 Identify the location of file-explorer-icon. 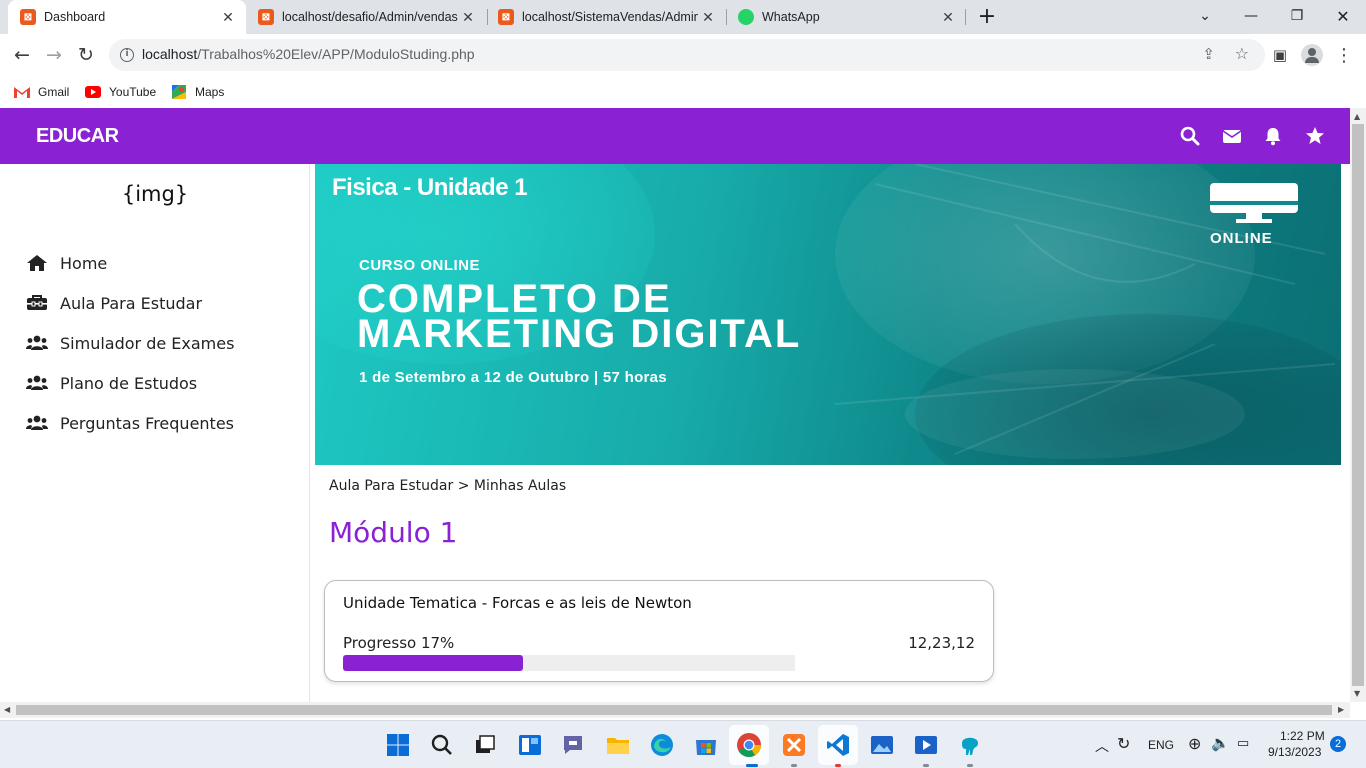
(618, 745).